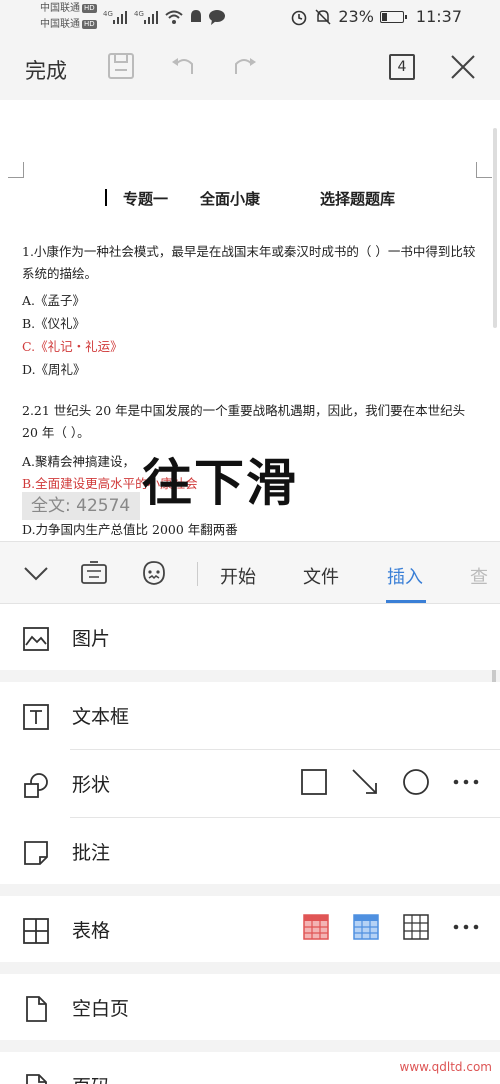  I want to click on message-icon, so click(217, 17).